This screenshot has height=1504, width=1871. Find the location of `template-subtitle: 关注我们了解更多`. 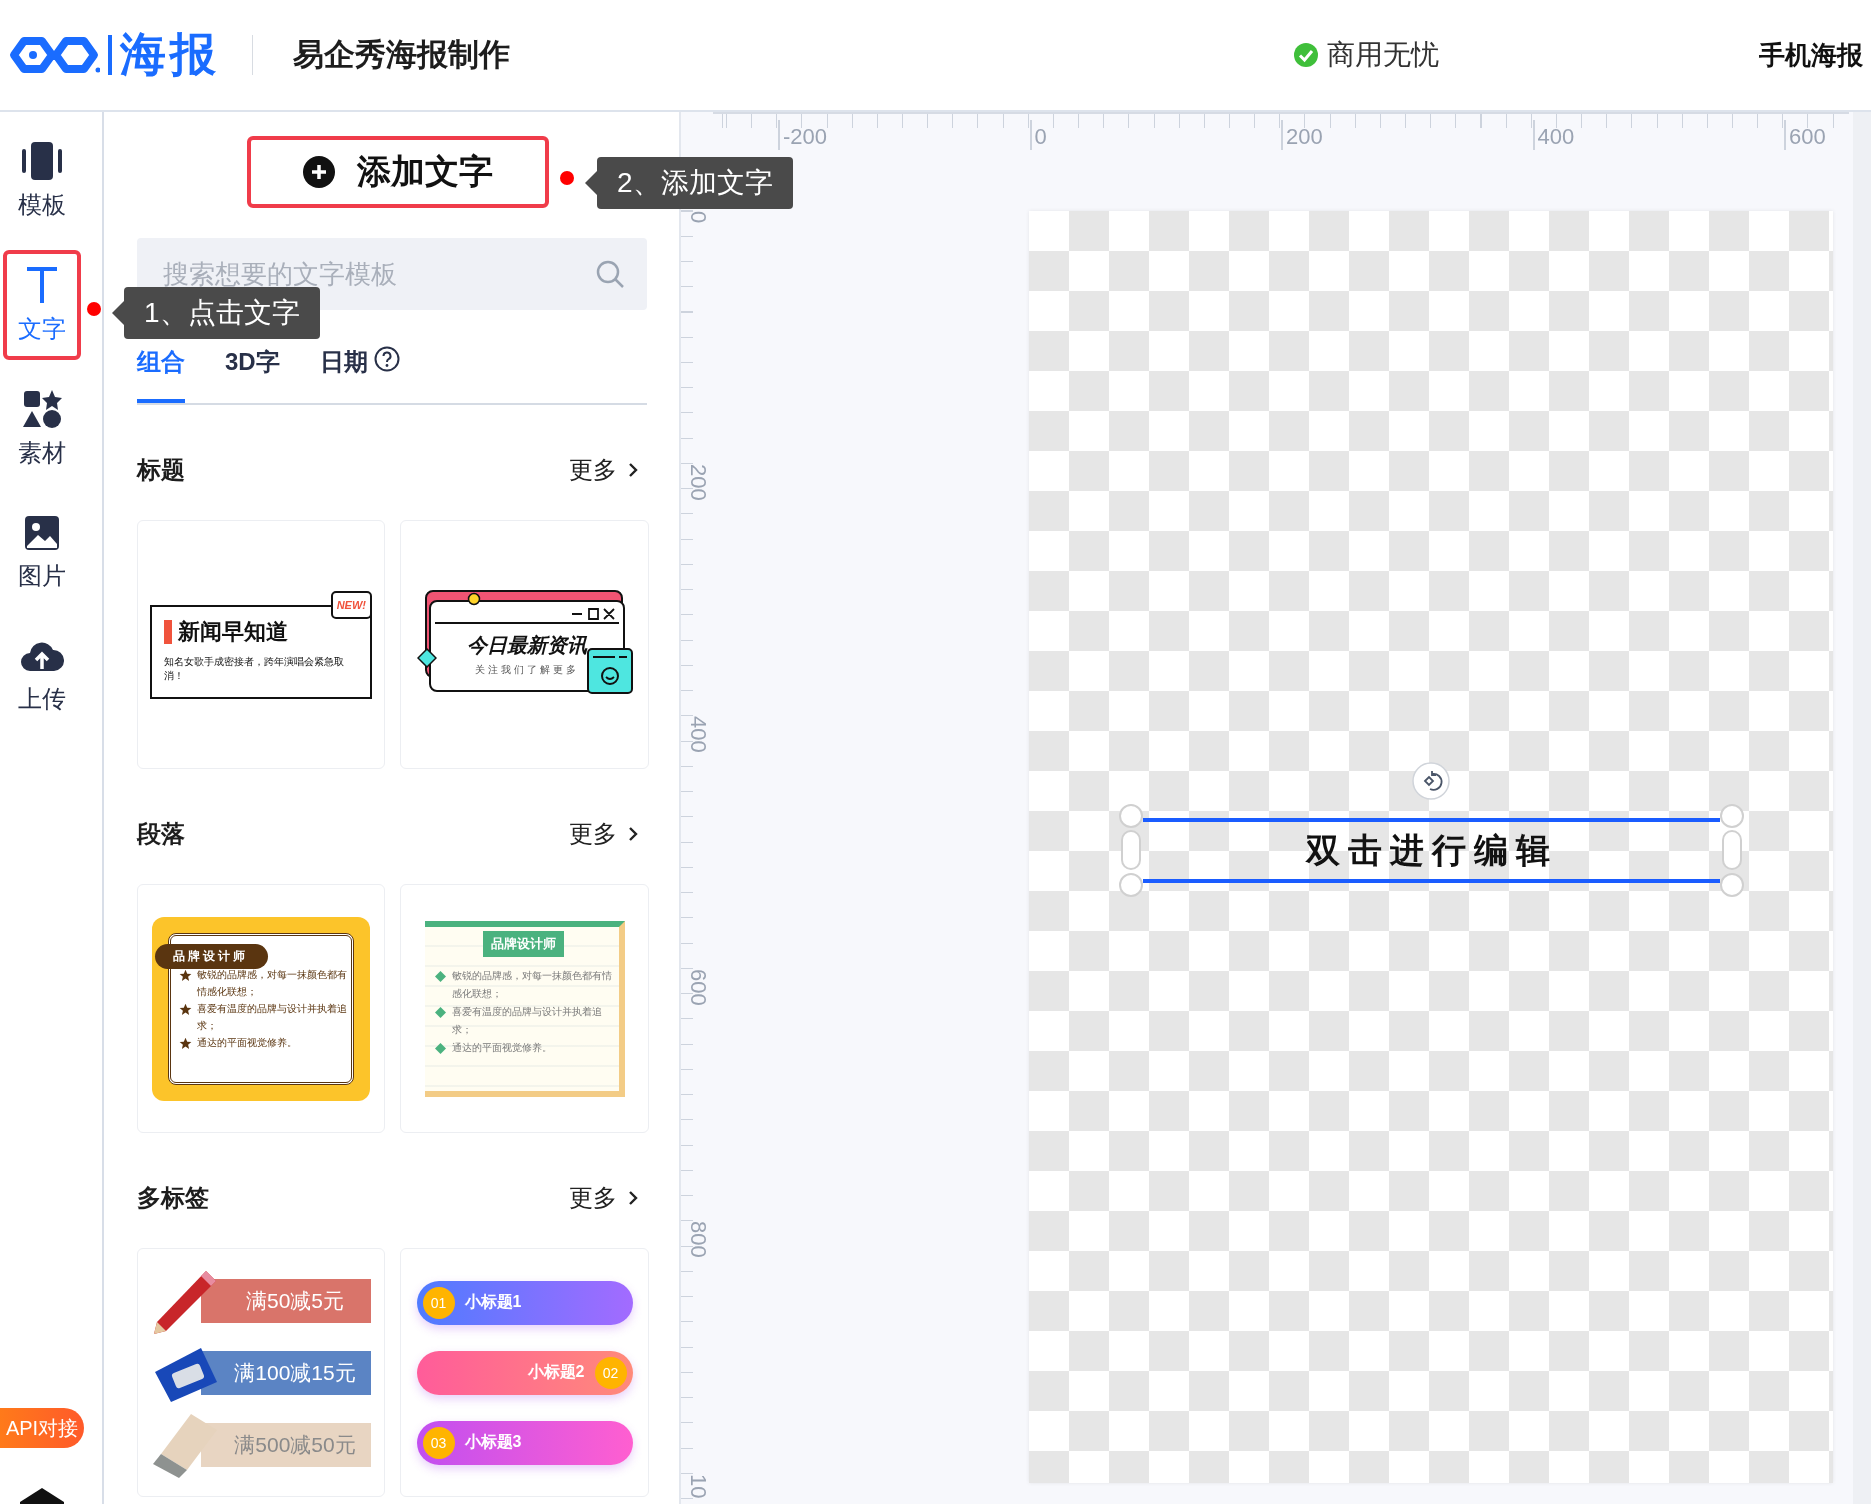

template-subtitle: 关注我们了解更多 is located at coordinates (526, 669).